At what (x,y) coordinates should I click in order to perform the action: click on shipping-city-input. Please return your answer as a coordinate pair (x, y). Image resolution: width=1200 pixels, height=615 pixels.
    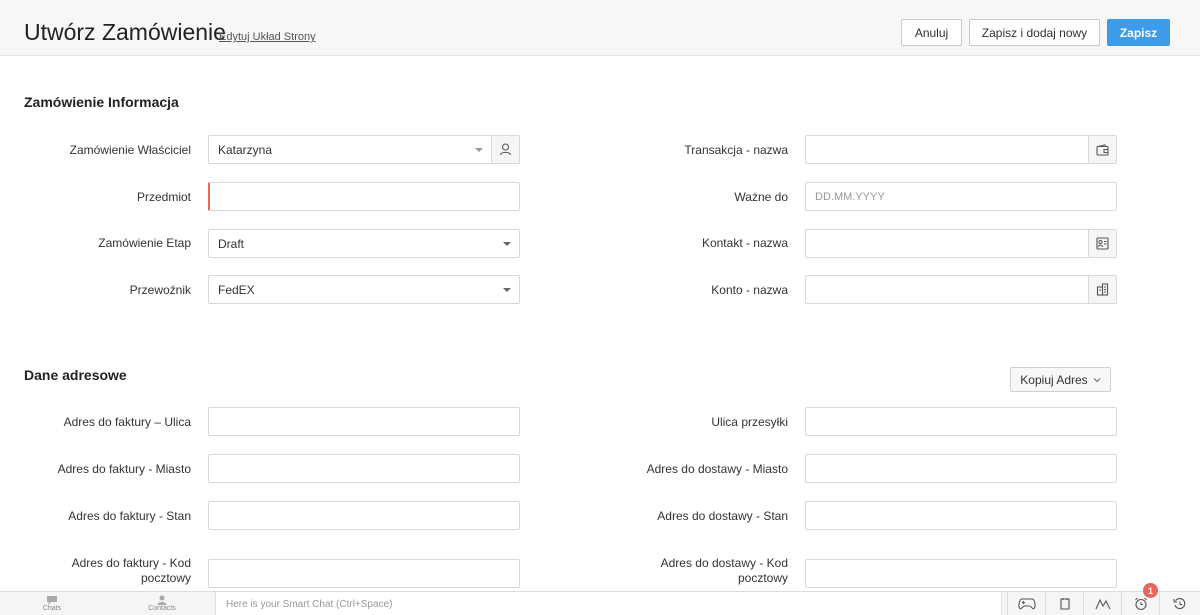
    Looking at the image, I should click on (961, 468).